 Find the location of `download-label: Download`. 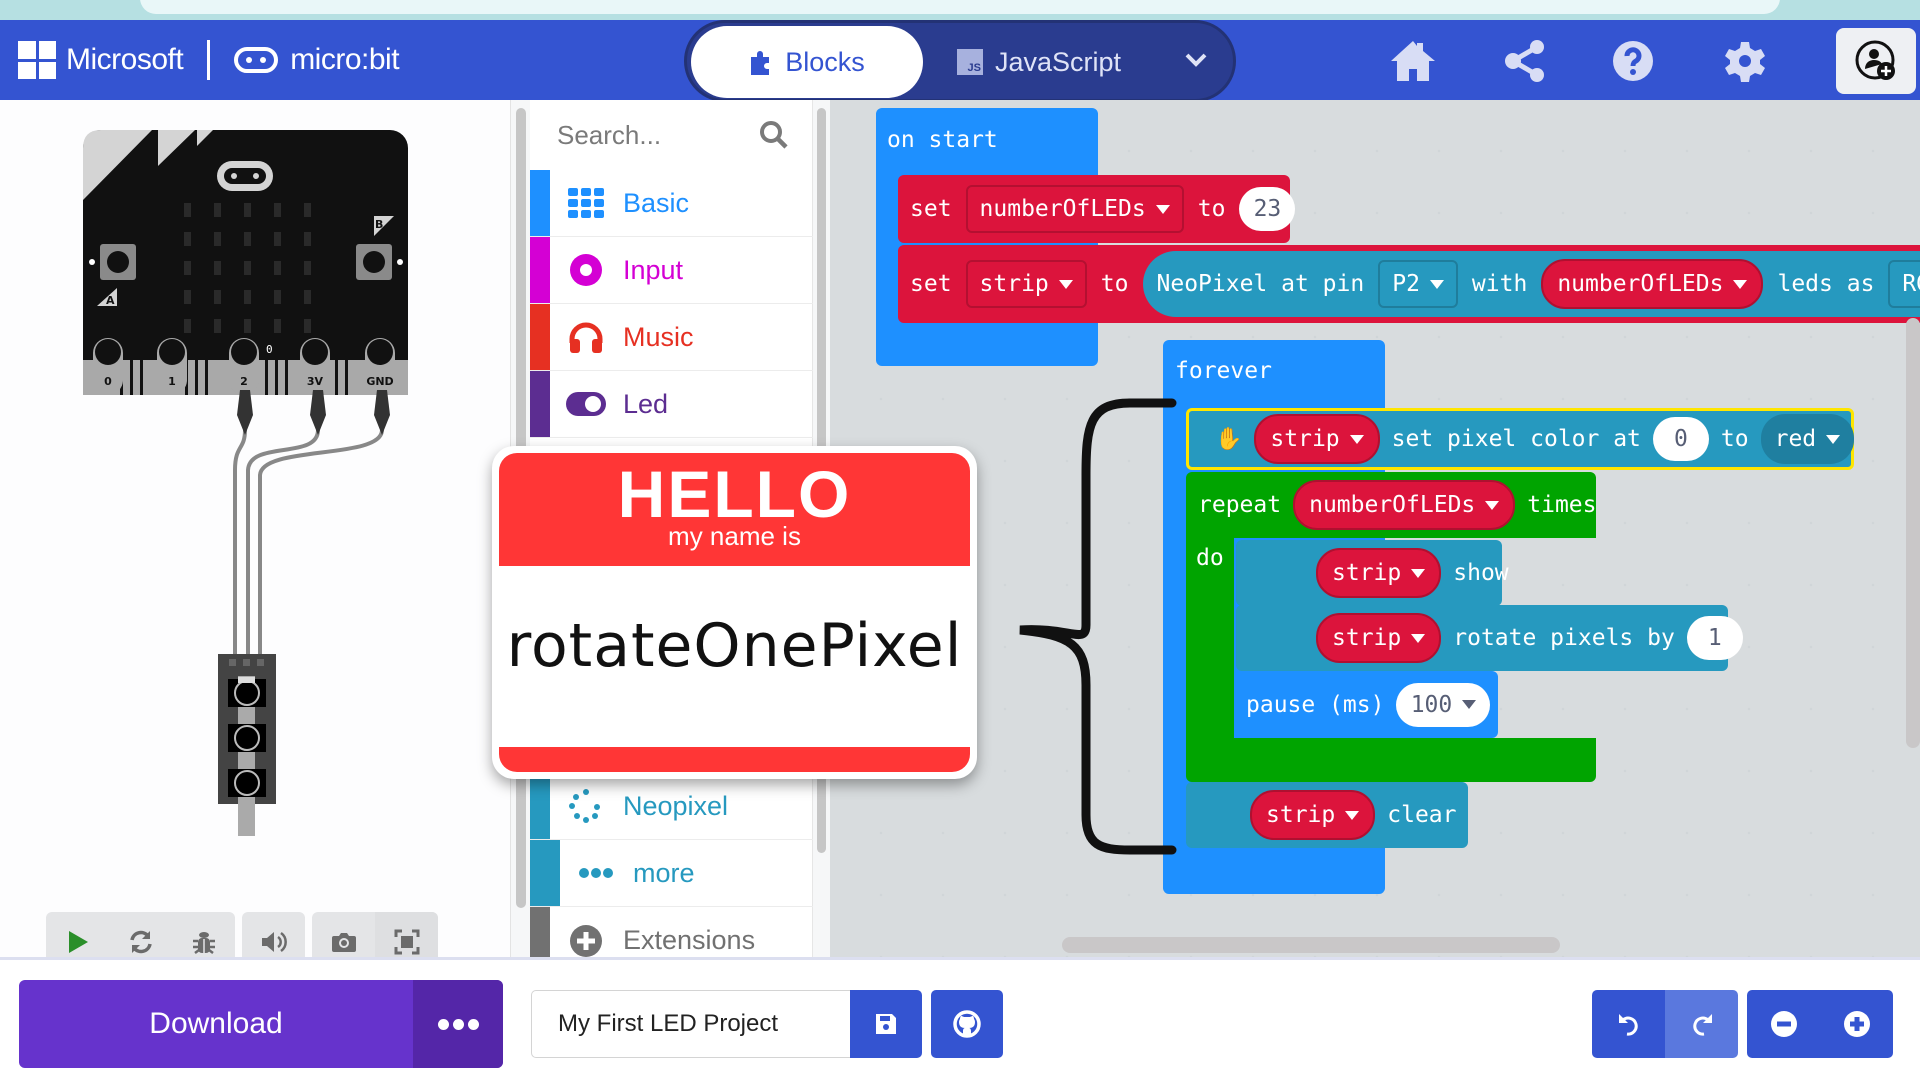

download-label: Download is located at coordinates (216, 1023).